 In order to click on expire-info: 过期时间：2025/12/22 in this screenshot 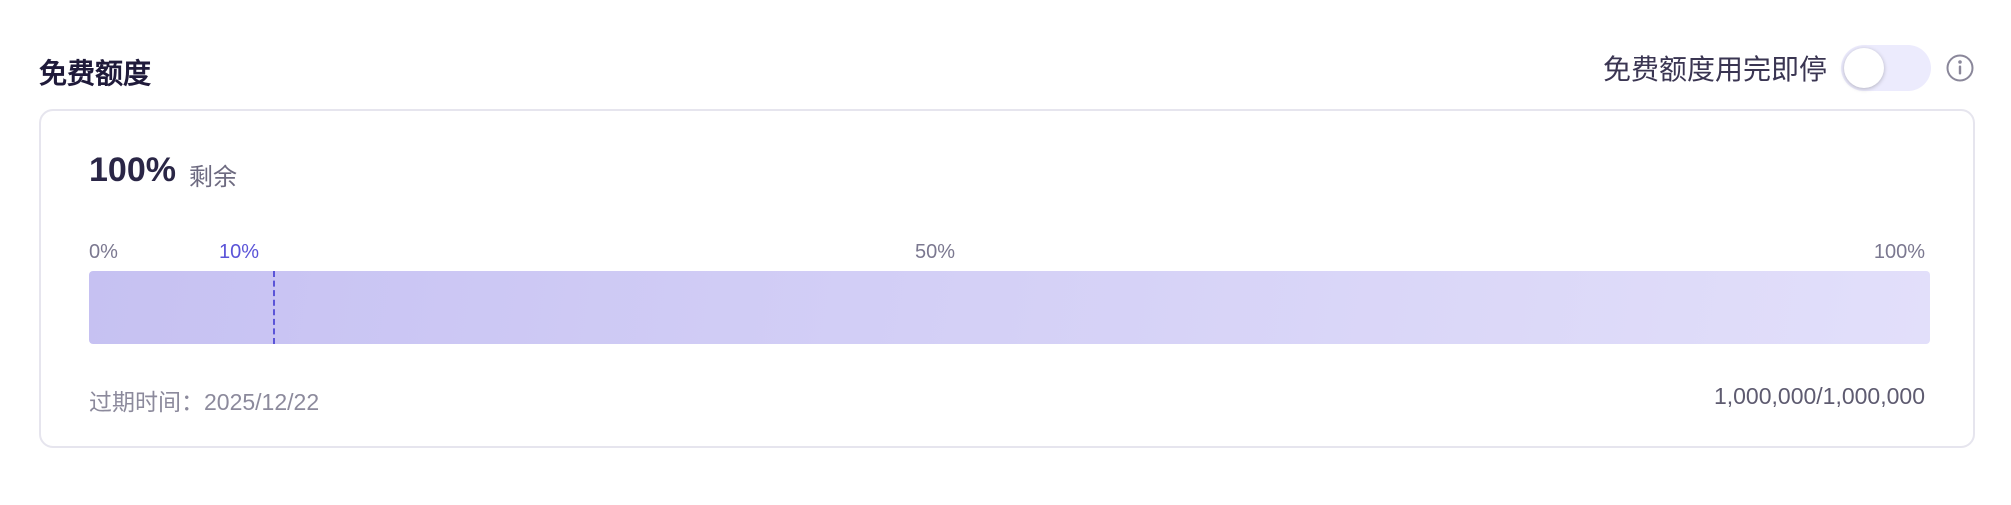, I will do `click(204, 400)`.